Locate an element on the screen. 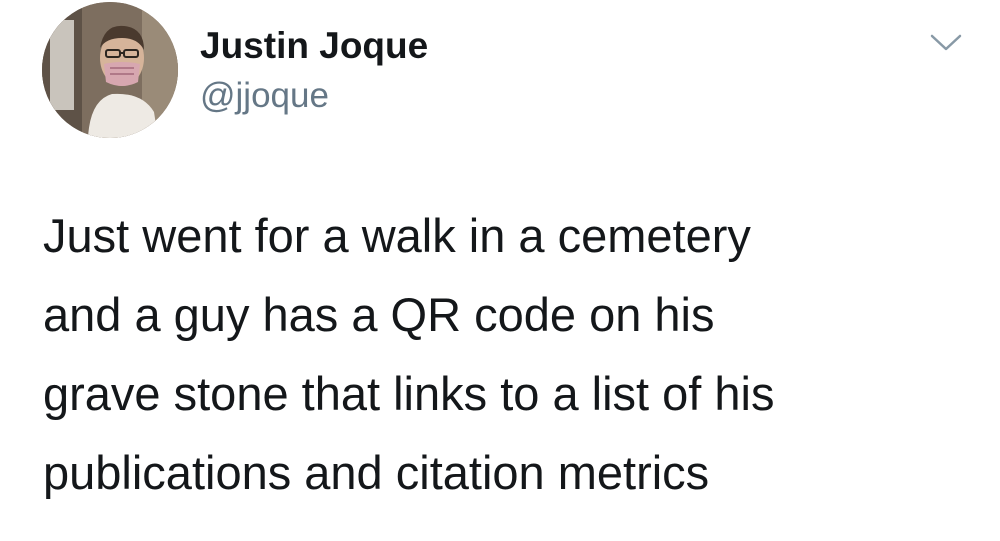  chevron-down-icon is located at coordinates (946, 43).